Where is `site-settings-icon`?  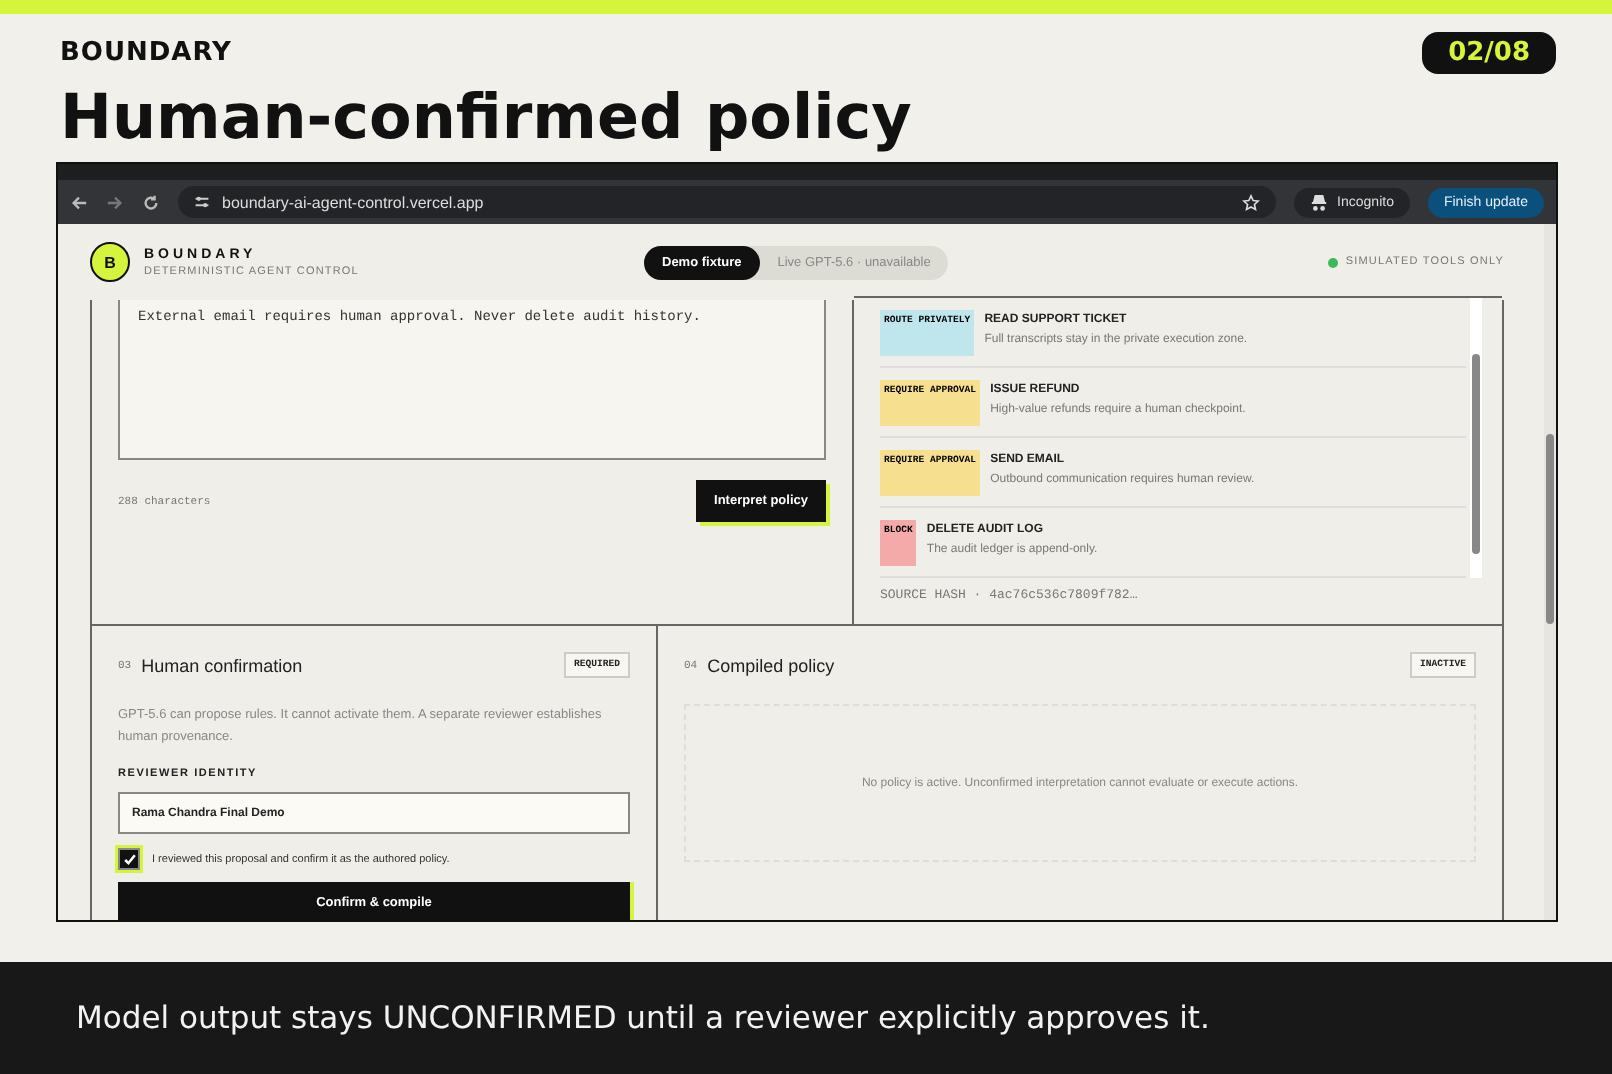
site-settings-icon is located at coordinates (202, 202).